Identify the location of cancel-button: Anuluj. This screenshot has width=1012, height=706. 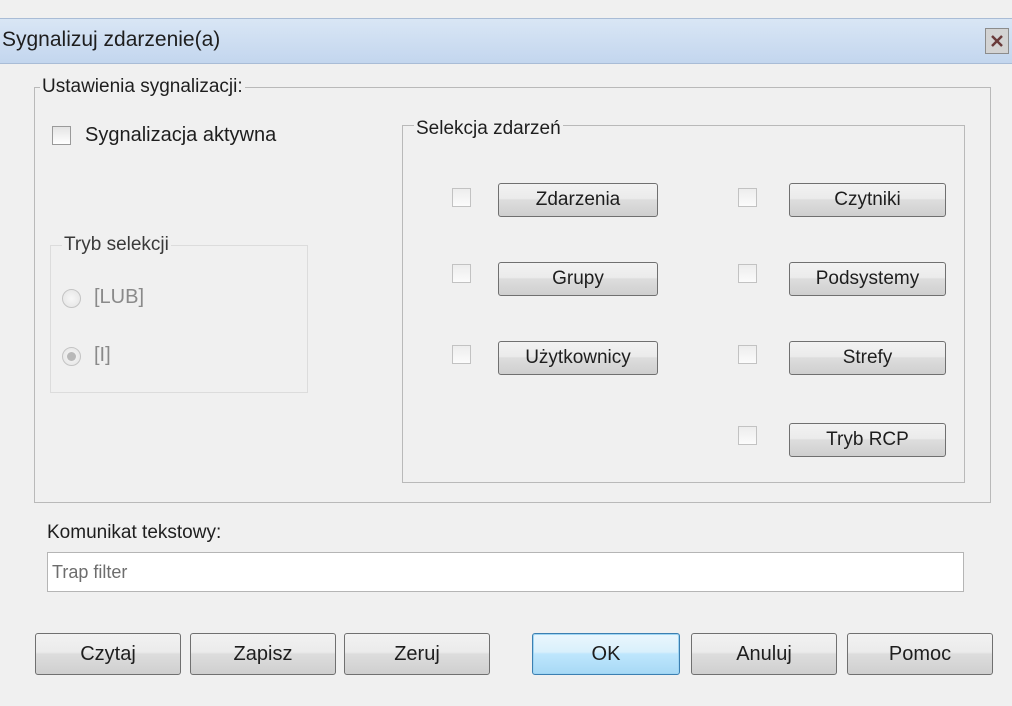
(764, 654).